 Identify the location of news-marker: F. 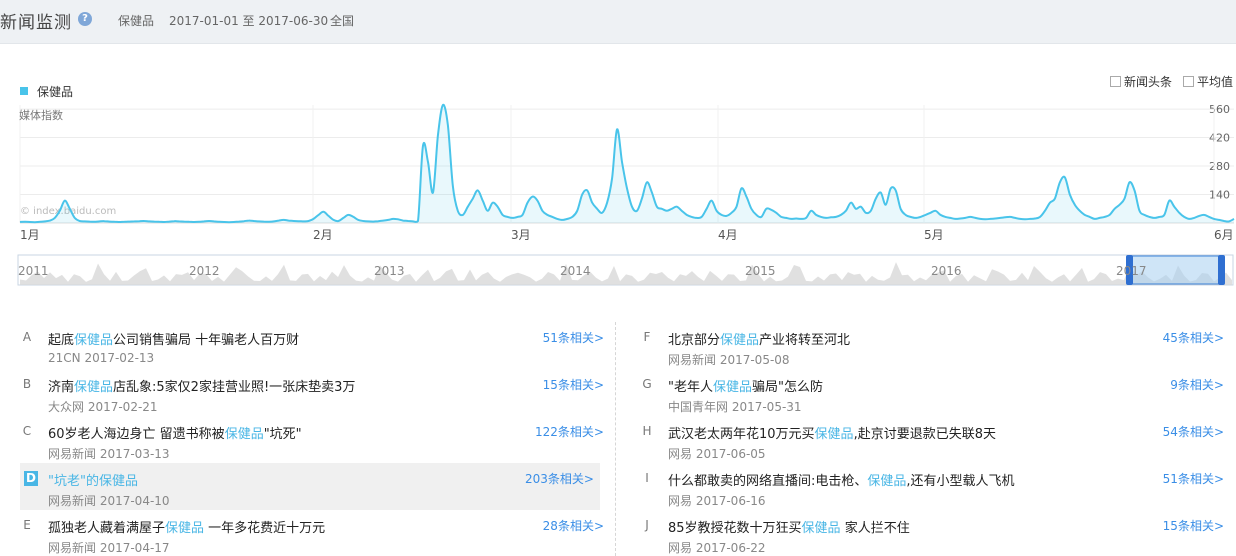
(647, 337).